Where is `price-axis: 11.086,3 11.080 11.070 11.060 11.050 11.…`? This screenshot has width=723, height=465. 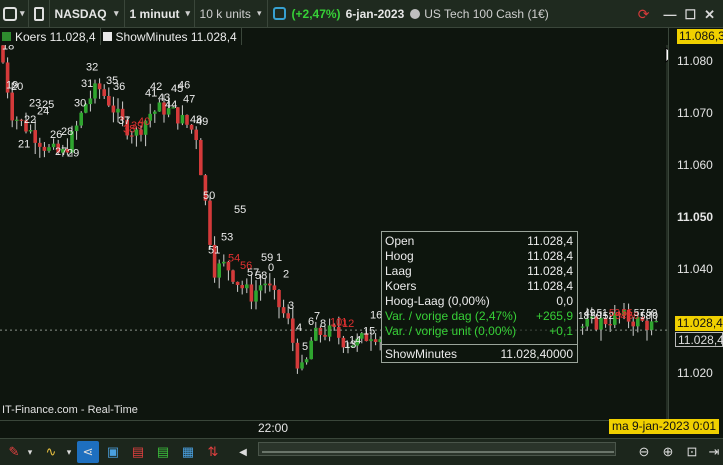
price-axis: 11.086,3 11.080 11.070 11.060 11.050 11.… is located at coordinates (695, 224).